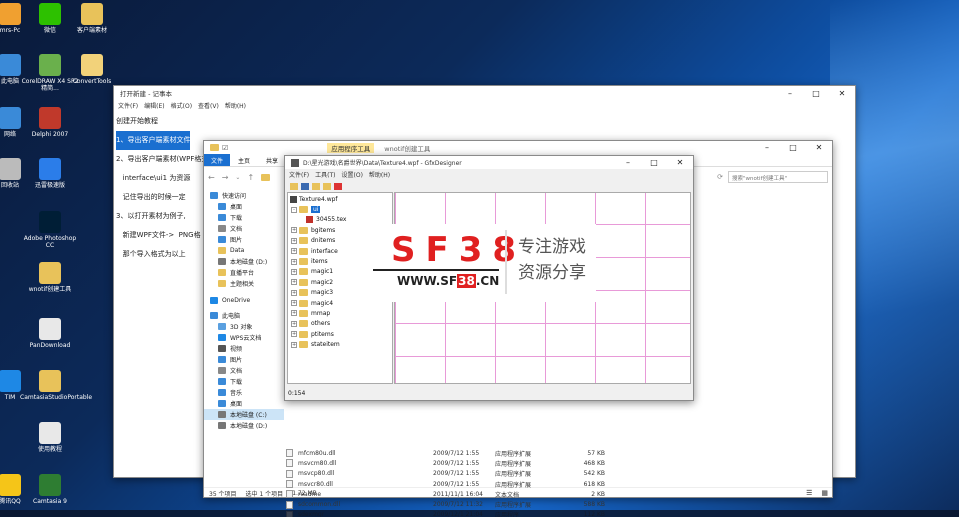  Describe the element at coordinates (319, 262) in the screenshot. I see `tree-item-label: items` at that location.